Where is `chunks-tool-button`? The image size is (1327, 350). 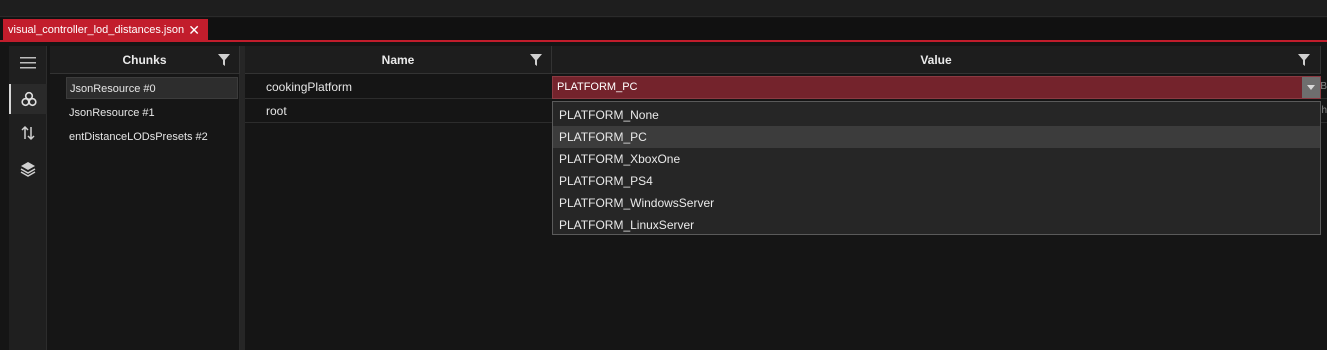 chunks-tool-button is located at coordinates (28, 99).